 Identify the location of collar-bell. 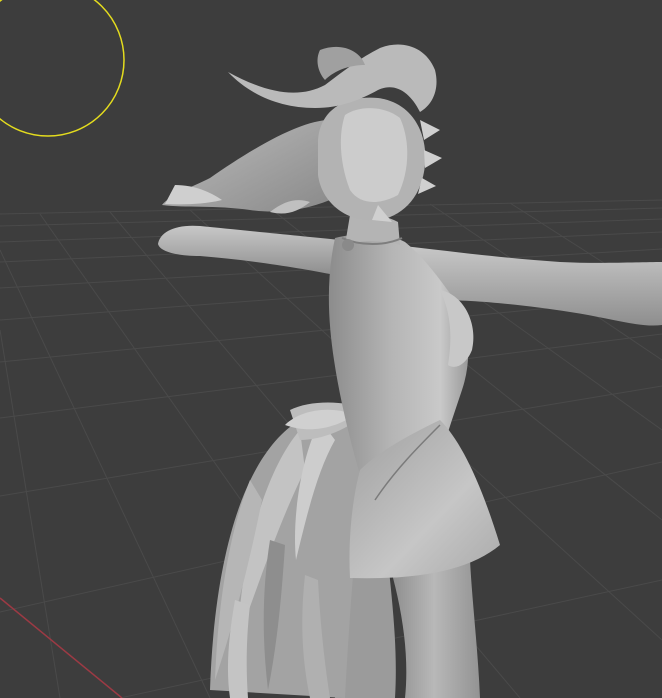
(348, 245).